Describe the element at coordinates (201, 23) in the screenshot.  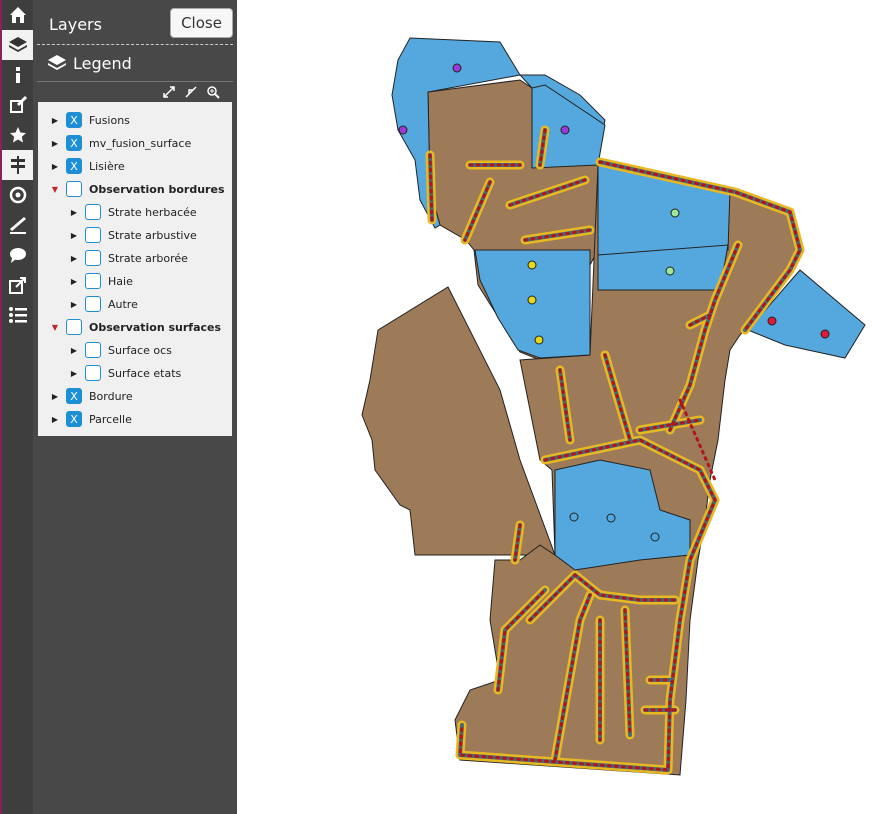
I see `close-button: Close` at that location.